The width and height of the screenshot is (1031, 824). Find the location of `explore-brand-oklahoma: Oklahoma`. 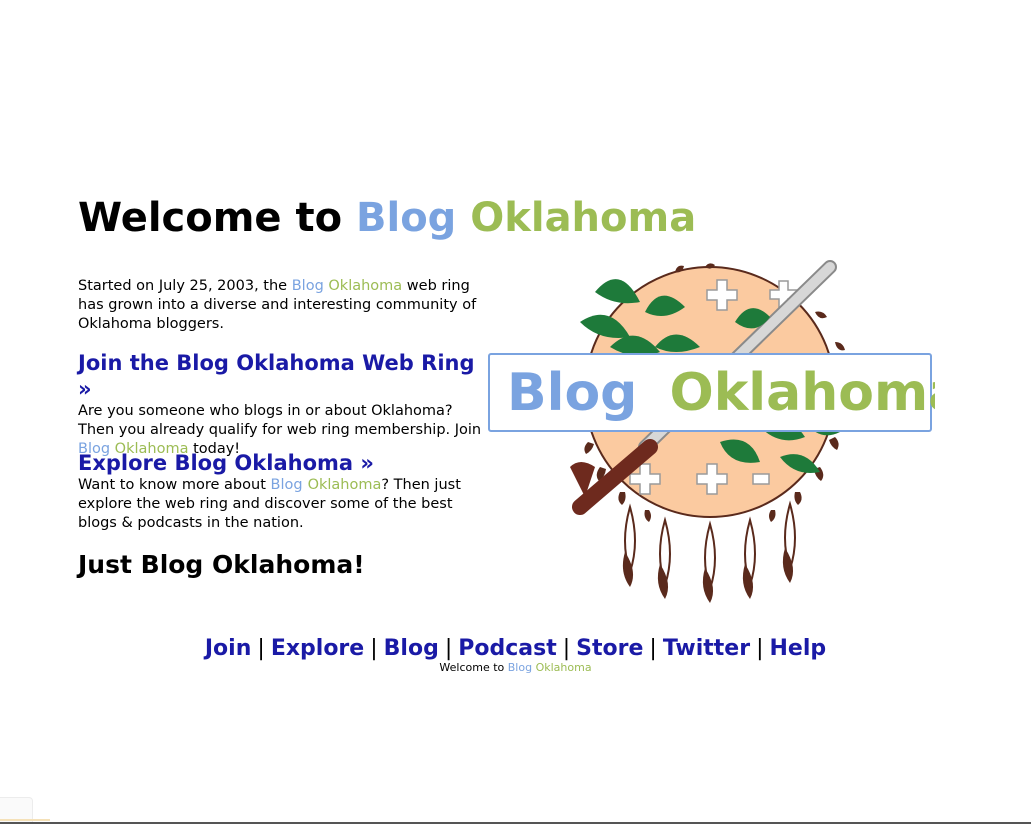

explore-brand-oklahoma: Oklahoma is located at coordinates (344, 485).